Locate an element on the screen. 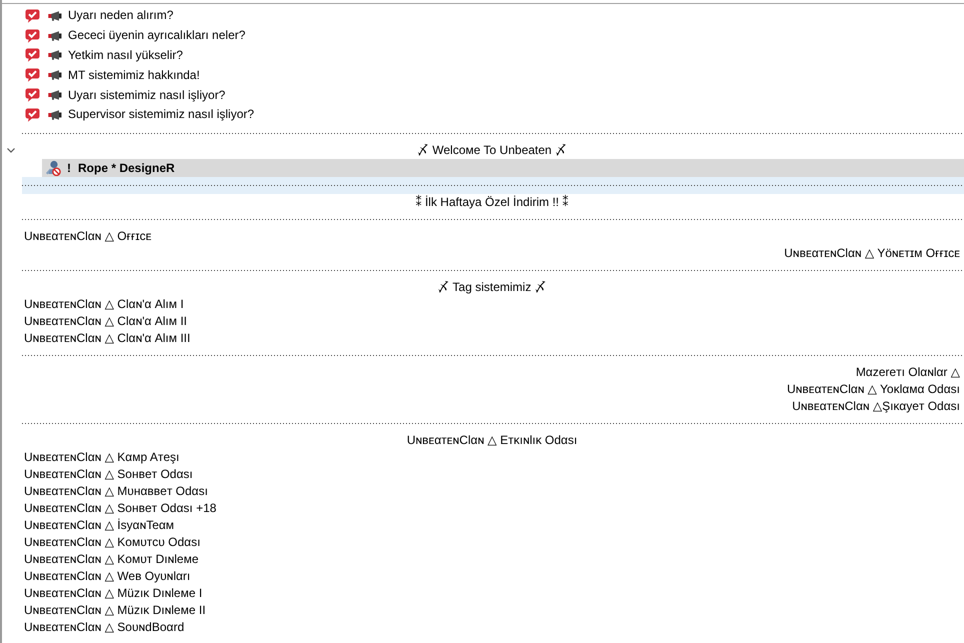 This screenshot has width=964, height=643. channel-name: Uyarı neden alırım? is located at coordinates (121, 16).